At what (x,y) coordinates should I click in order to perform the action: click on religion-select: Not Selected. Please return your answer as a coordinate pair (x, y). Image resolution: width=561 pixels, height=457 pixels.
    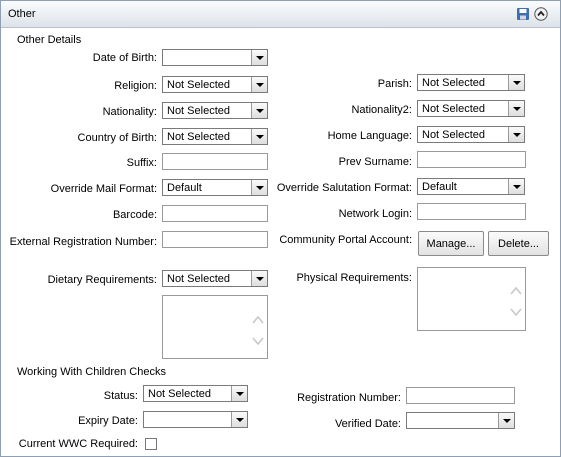
    Looking at the image, I should click on (215, 84).